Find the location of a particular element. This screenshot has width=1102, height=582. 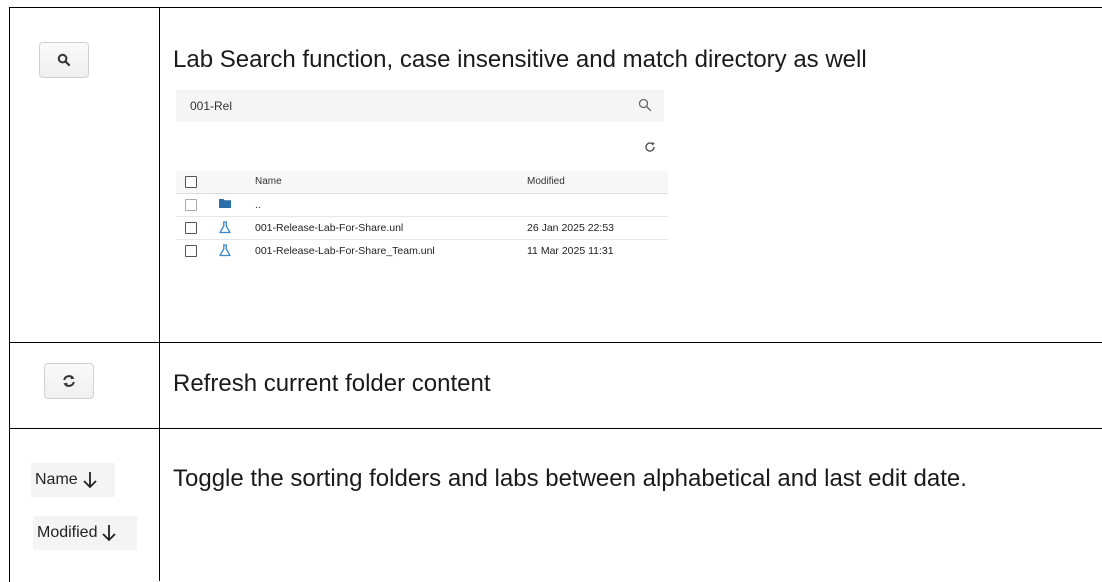

folder-icon is located at coordinates (225, 203).